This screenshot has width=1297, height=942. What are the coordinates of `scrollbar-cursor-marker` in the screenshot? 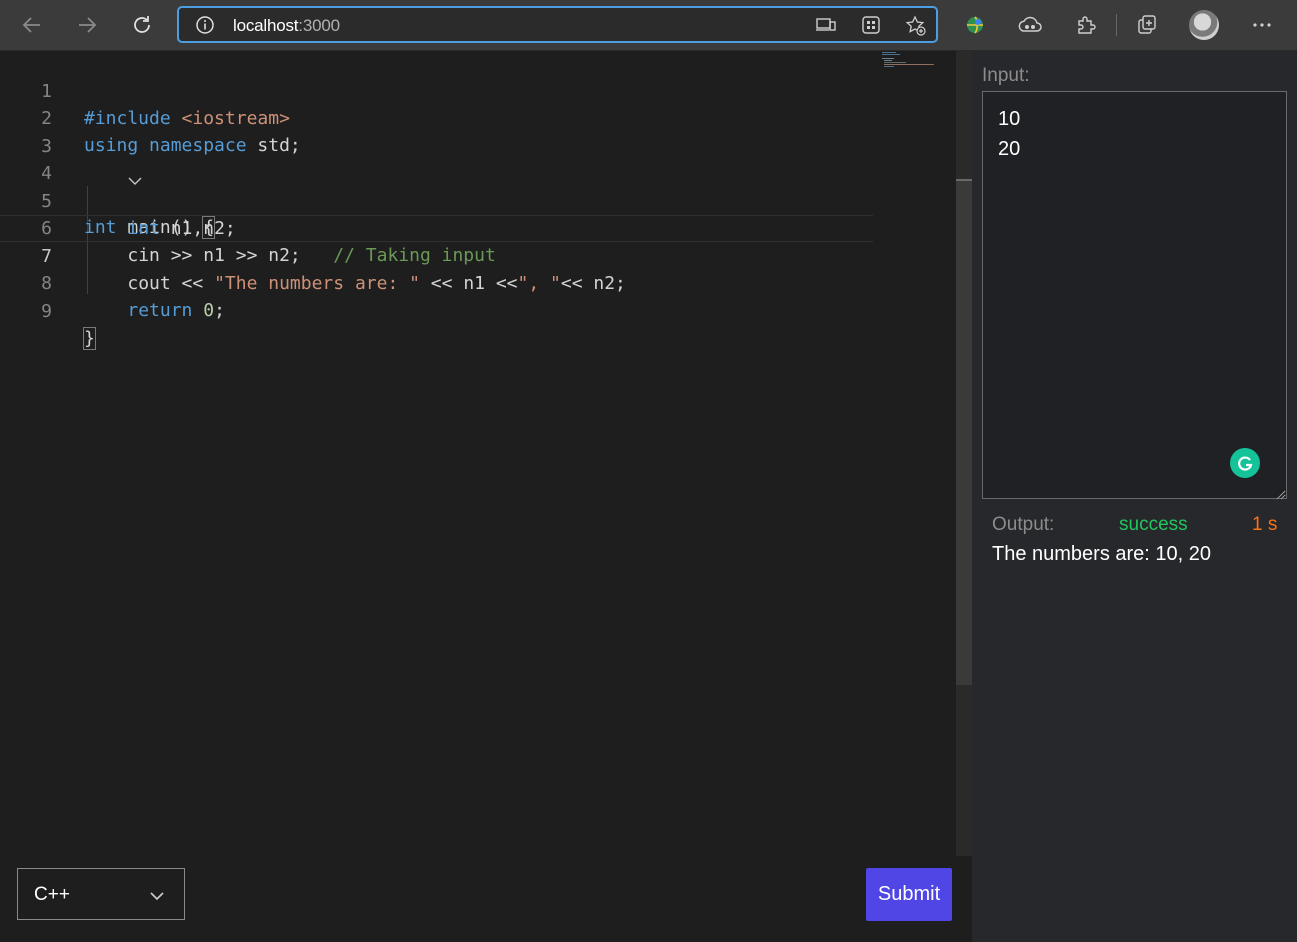 It's located at (964, 180).